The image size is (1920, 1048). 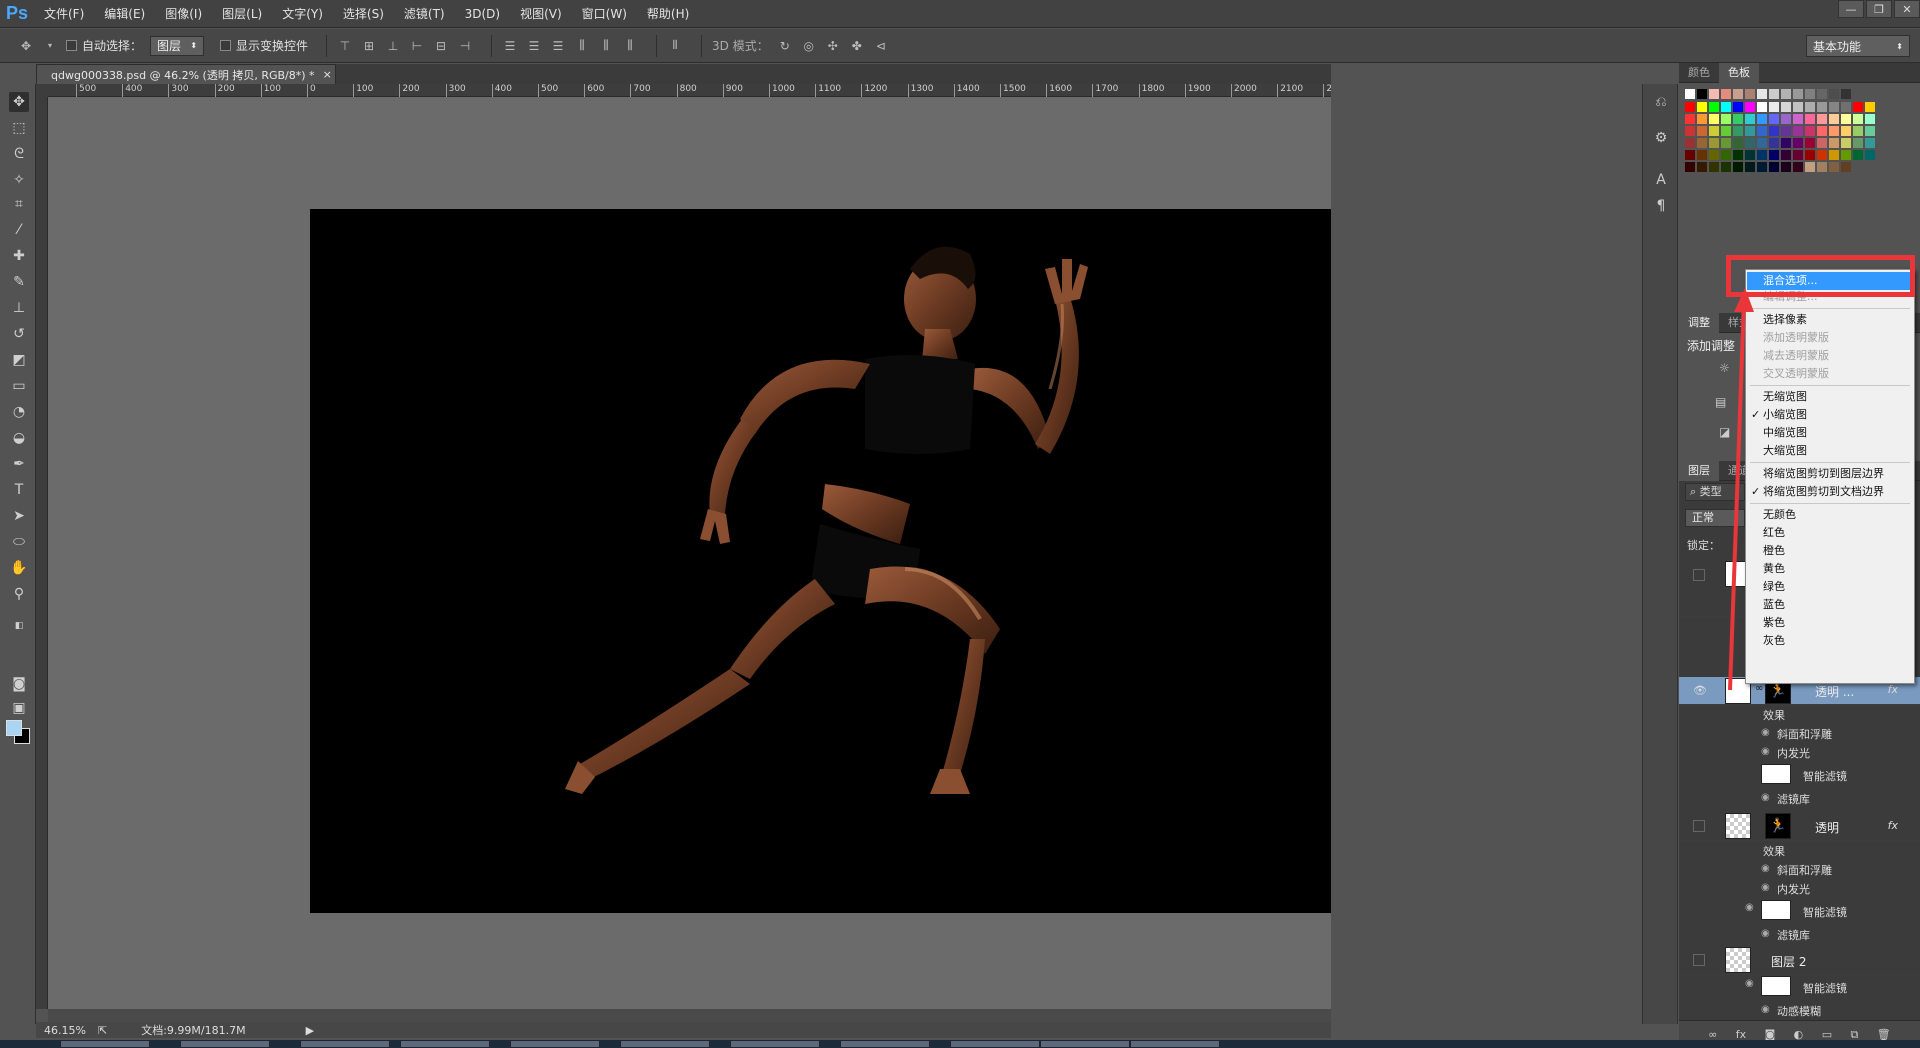 I want to click on 3d-scale-icon: ⊲, so click(x=881, y=46).